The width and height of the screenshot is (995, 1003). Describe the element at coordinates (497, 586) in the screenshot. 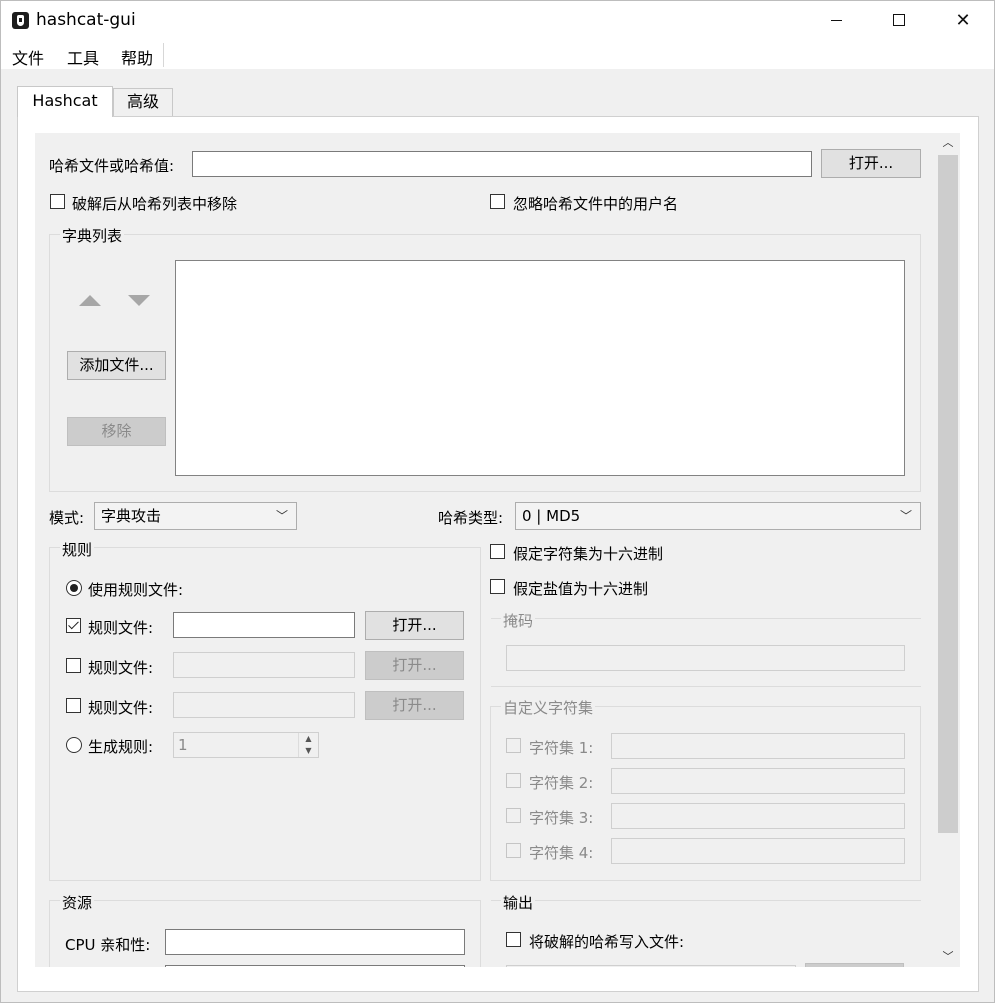

I see `hex-salt-checkbox` at that location.